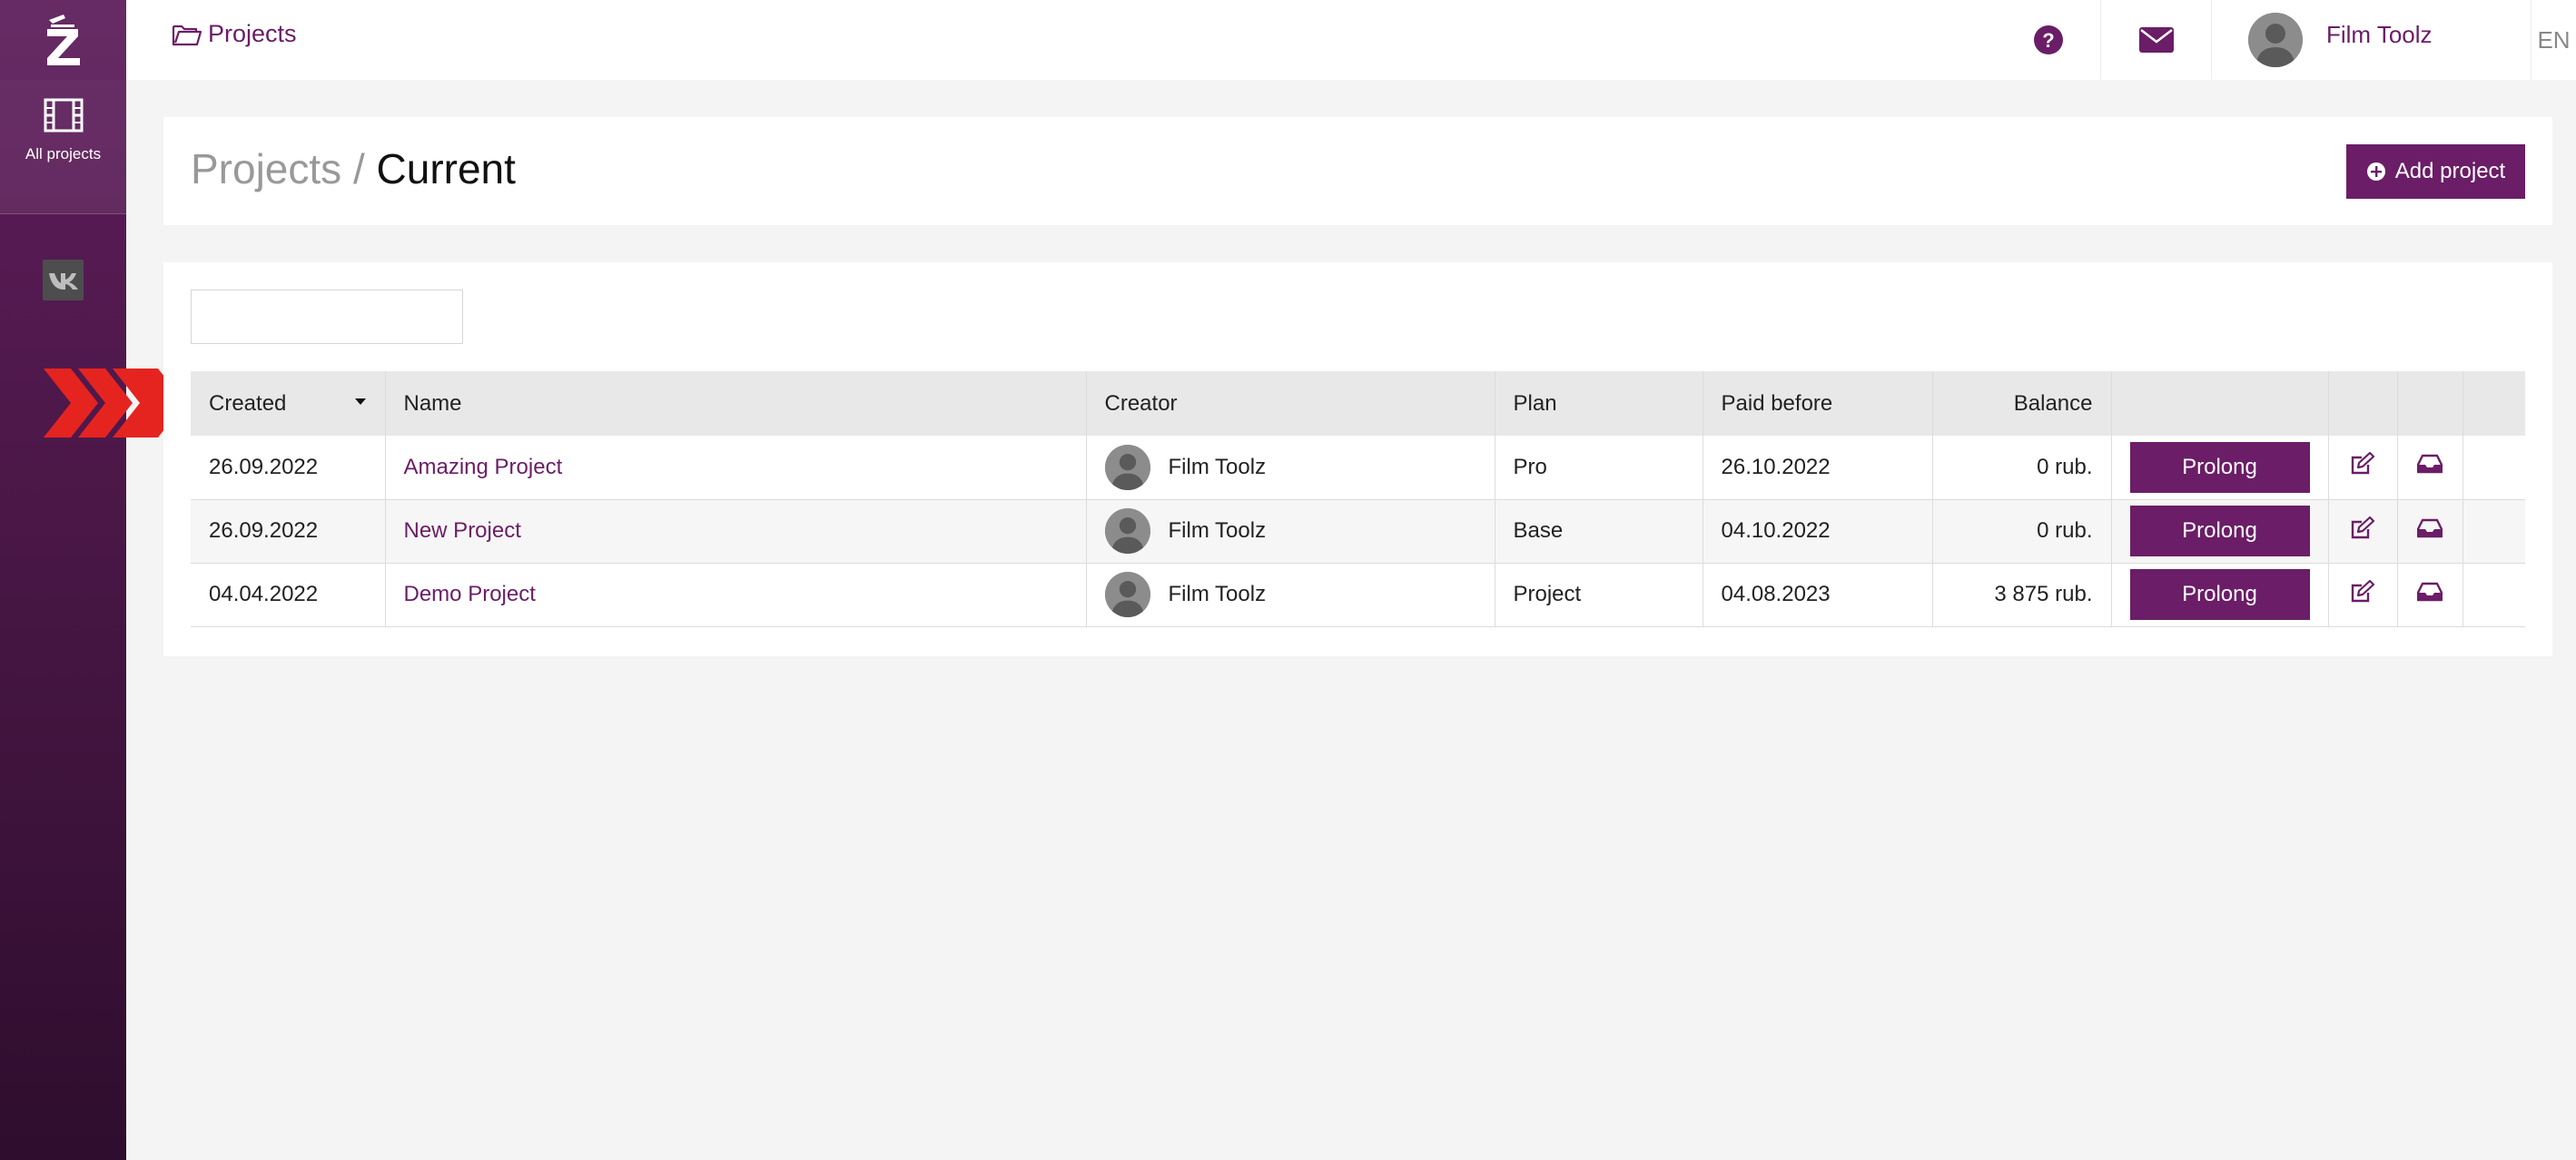 The image size is (2576, 1160). I want to click on cell-plan: Base, so click(1599, 531).